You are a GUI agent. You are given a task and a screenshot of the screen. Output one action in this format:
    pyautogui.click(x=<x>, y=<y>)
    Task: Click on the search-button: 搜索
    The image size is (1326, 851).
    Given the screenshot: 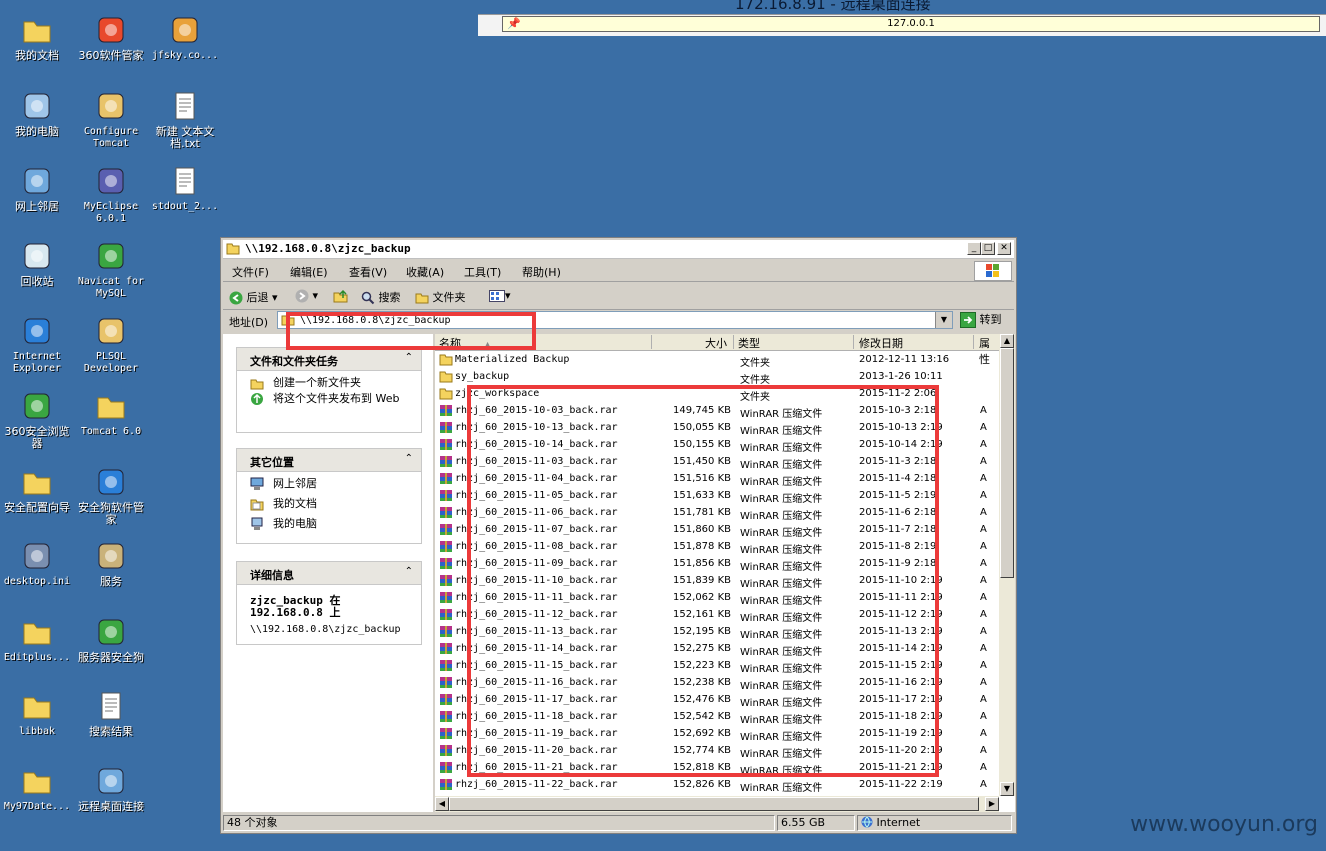 What is the action you would take?
    pyautogui.click(x=381, y=297)
    